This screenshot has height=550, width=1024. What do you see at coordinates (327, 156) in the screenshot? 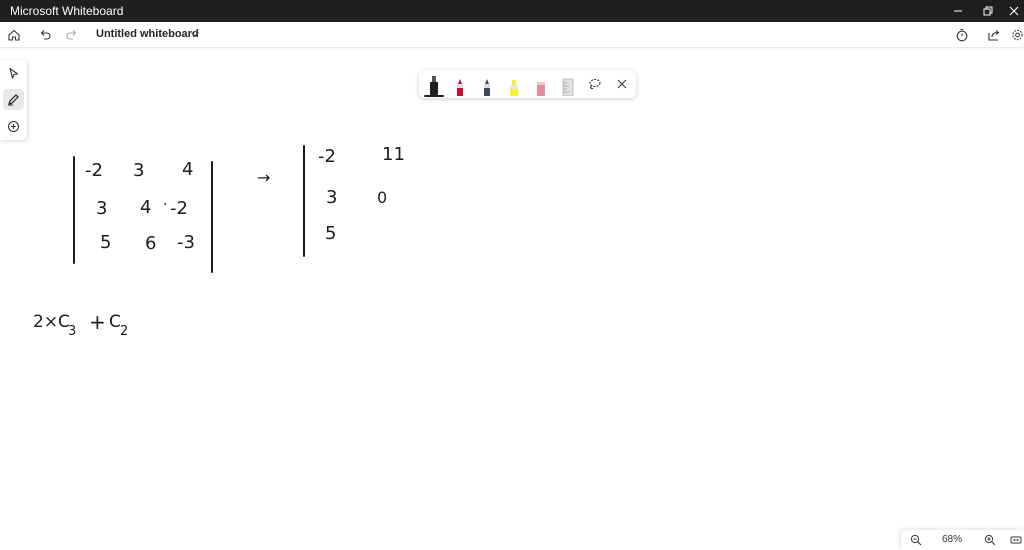
I see `matrix-b-r1c1: -2` at bounding box center [327, 156].